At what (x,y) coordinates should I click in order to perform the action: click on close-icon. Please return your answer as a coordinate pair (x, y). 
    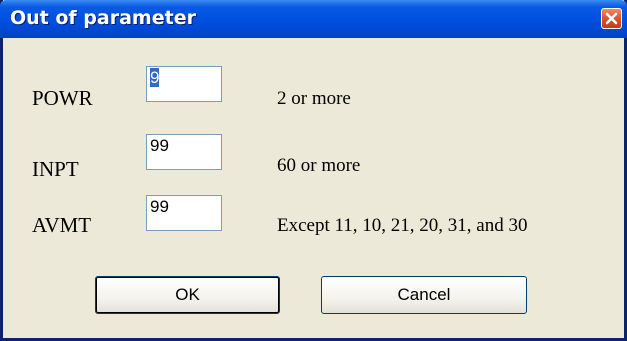
    Looking at the image, I should click on (611, 18).